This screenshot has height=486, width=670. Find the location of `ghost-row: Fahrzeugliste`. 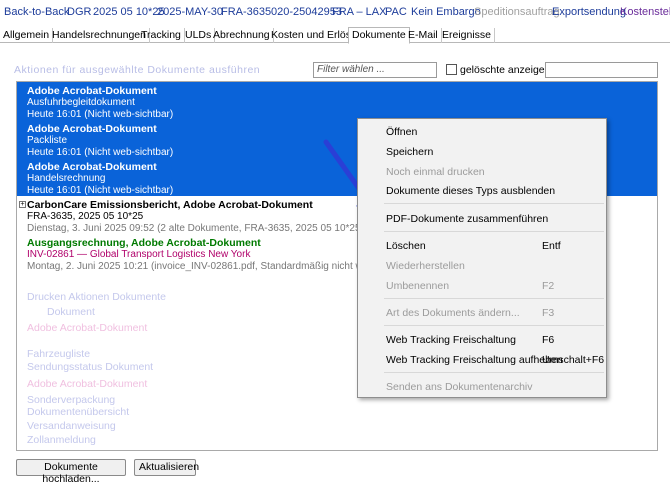

ghost-row: Fahrzeugliste is located at coordinates (59, 354).